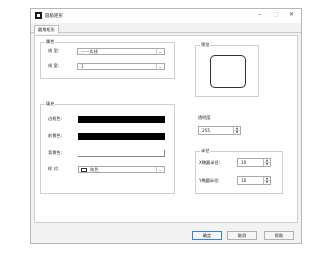 This screenshot has width=332, height=254. Describe the element at coordinates (166, 28) in the screenshot. I see `tab-bar: 圆角矩形` at that location.